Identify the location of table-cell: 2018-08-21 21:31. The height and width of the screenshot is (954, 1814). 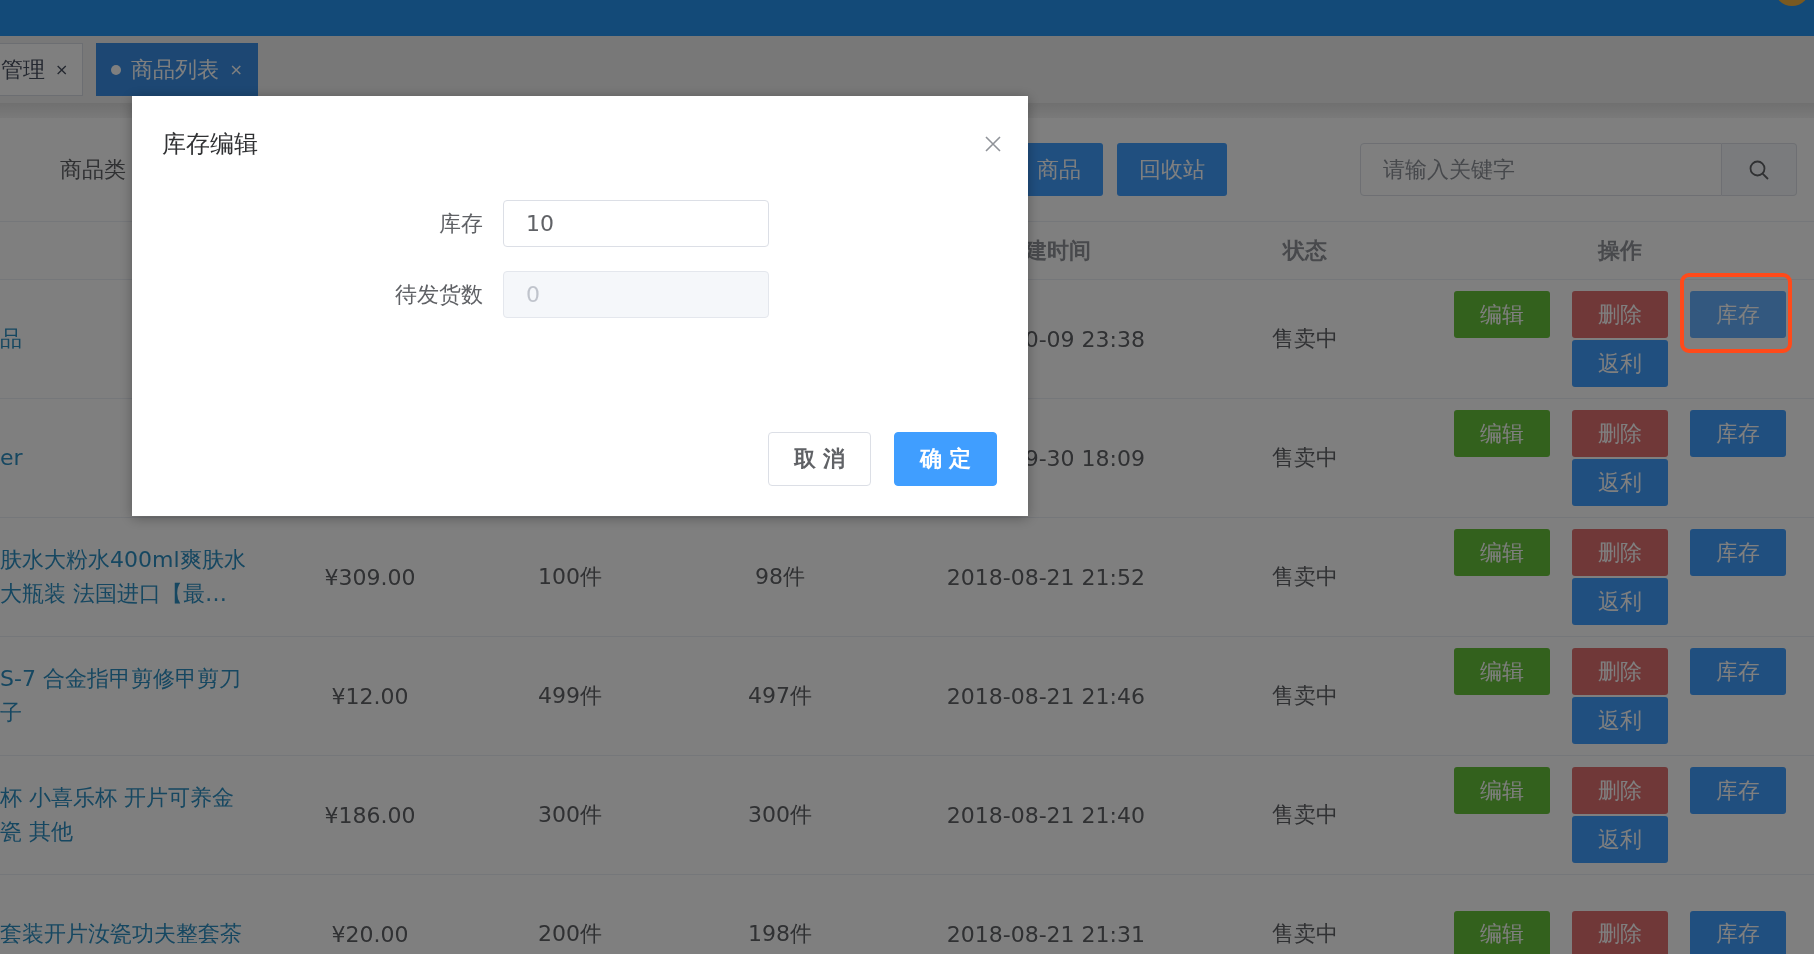
(1045, 934).